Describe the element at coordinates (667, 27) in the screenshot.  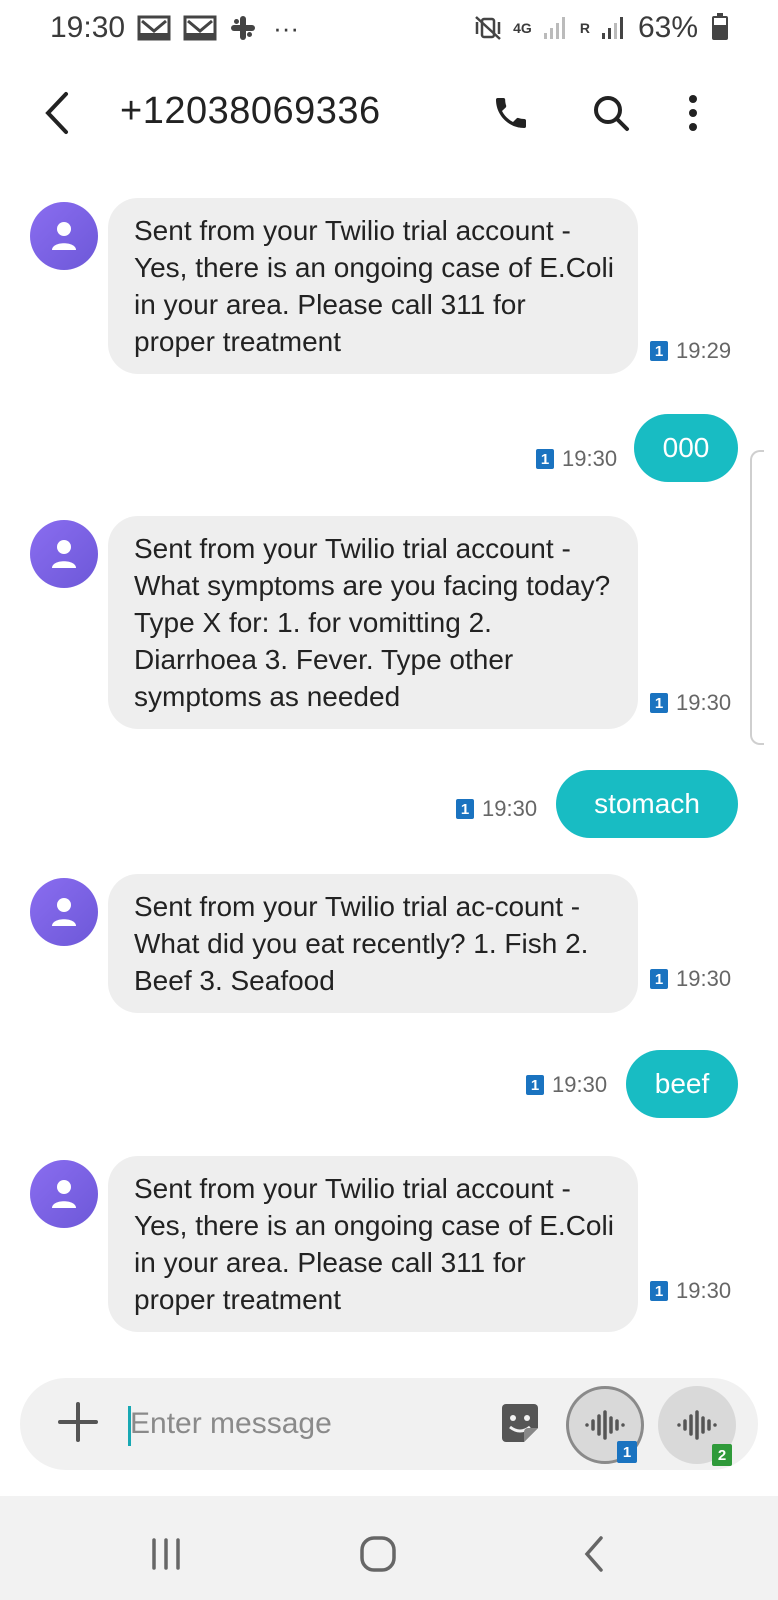
I see `battery-percent: 63%` at that location.